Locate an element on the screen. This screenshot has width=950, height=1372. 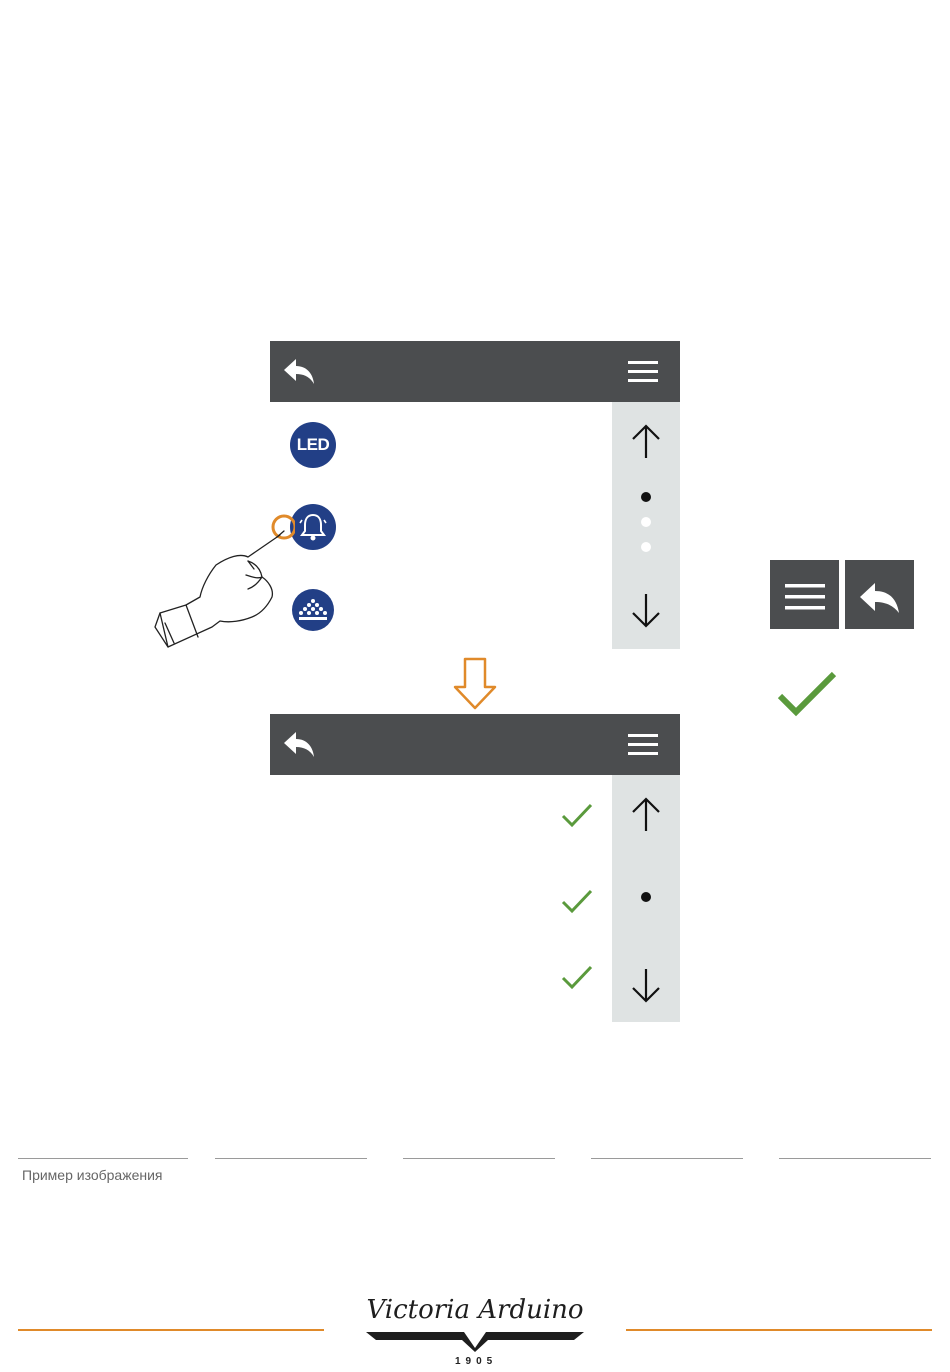
brand-year: 1905 is located at coordinates (476, 1361).